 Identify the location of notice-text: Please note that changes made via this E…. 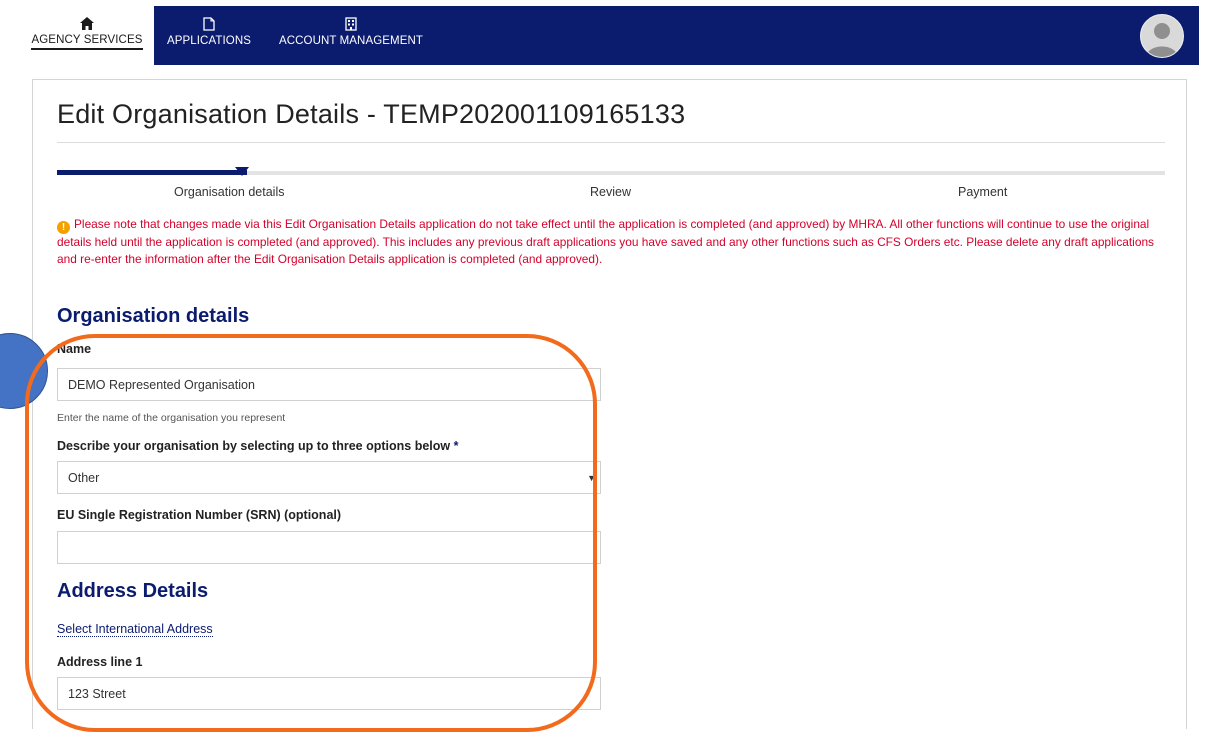
(605, 242).